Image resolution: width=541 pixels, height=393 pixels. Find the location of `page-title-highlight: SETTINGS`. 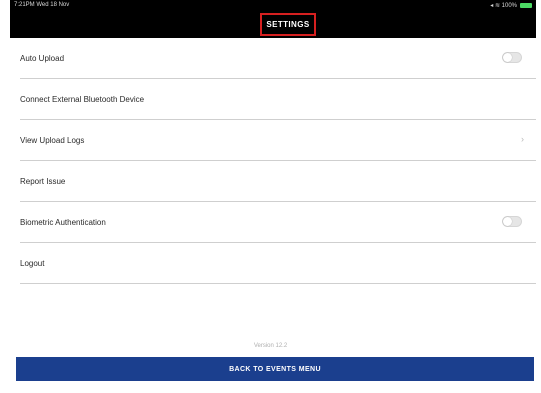

page-title-highlight: SETTINGS is located at coordinates (288, 24).